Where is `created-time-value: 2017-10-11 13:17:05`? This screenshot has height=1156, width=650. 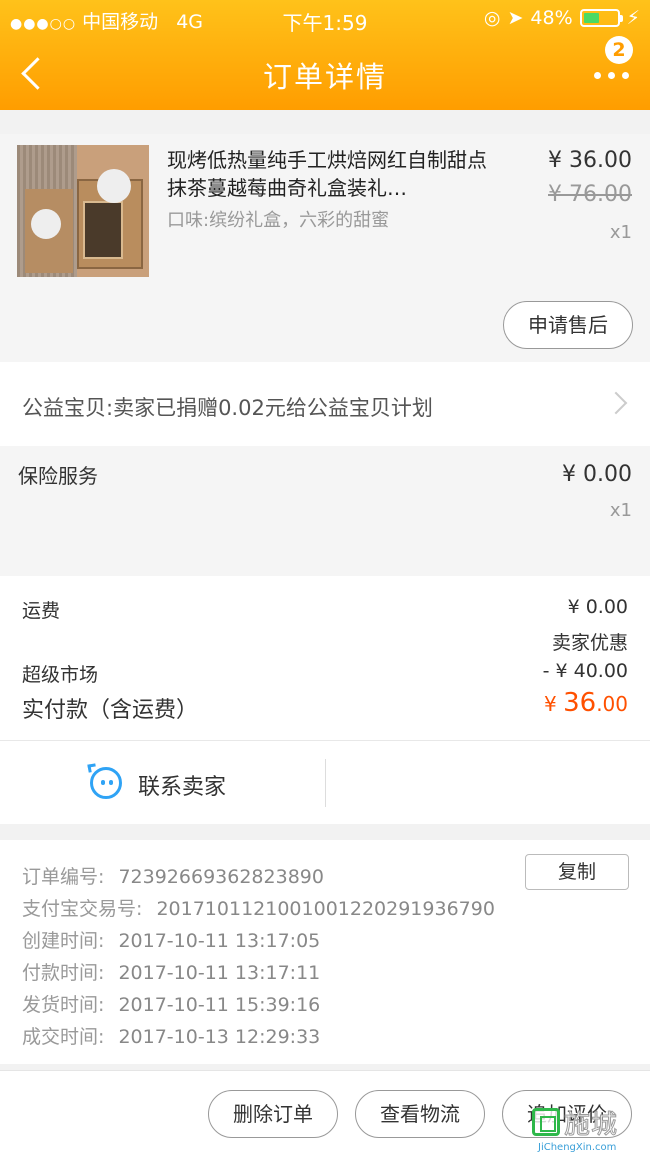 created-time-value: 2017-10-11 13:17:05 is located at coordinates (219, 941).